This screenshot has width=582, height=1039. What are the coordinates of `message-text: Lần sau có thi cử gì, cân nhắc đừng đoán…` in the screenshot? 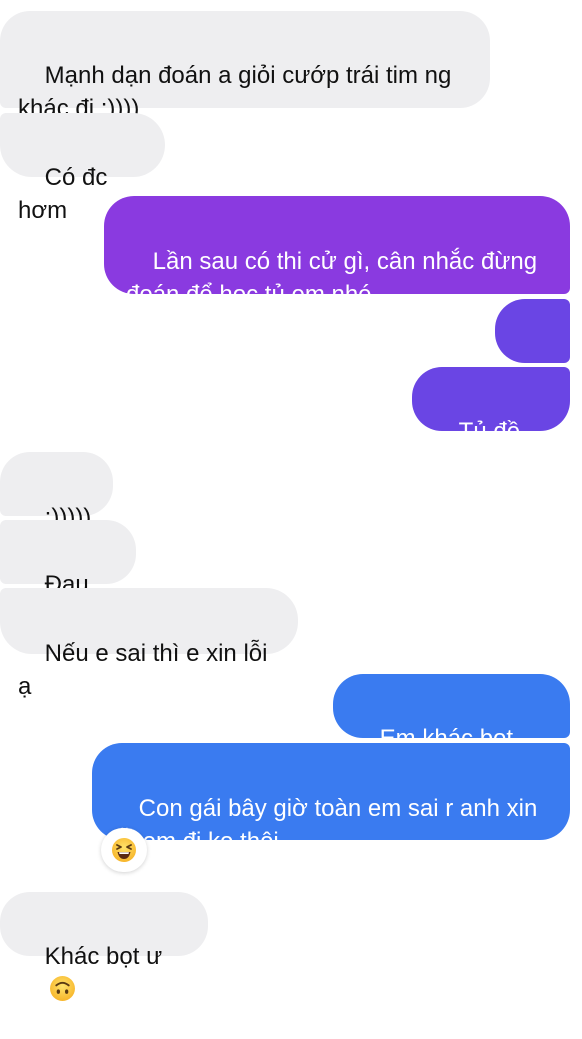 It's located at (332, 278).